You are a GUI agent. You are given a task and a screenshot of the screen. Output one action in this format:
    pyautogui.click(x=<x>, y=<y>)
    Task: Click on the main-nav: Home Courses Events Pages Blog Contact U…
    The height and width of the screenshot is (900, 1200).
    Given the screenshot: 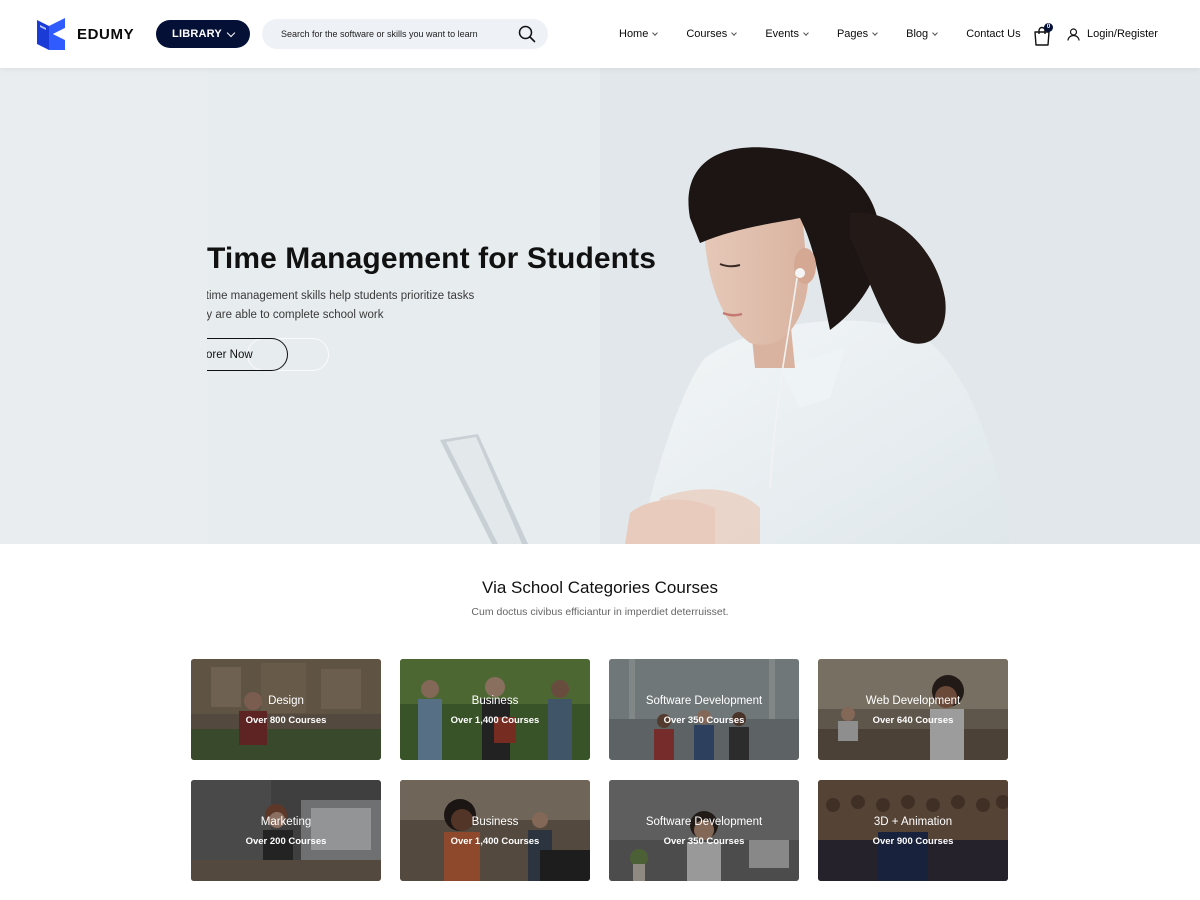 What is the action you would take?
    pyautogui.click(x=813, y=34)
    